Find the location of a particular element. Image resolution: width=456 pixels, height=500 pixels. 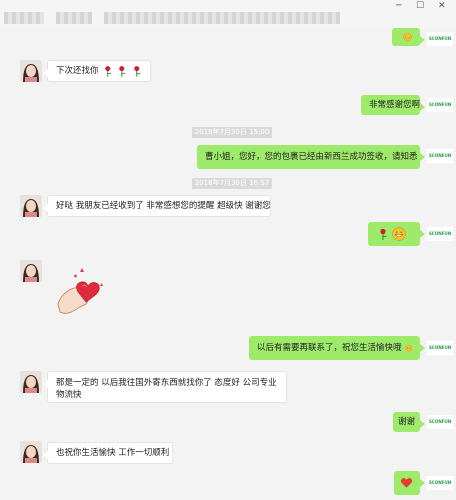

message-text: 以后有需要再联系了，祝您生活愉快哦 is located at coordinates (329, 348).